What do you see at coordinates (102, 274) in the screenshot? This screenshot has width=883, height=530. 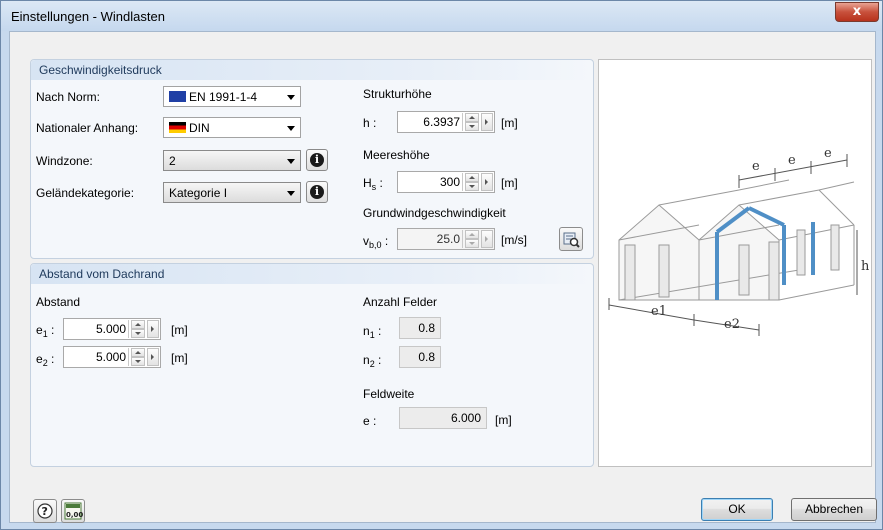 I see `roof-edge-title: Abstand vom Dachrand` at bounding box center [102, 274].